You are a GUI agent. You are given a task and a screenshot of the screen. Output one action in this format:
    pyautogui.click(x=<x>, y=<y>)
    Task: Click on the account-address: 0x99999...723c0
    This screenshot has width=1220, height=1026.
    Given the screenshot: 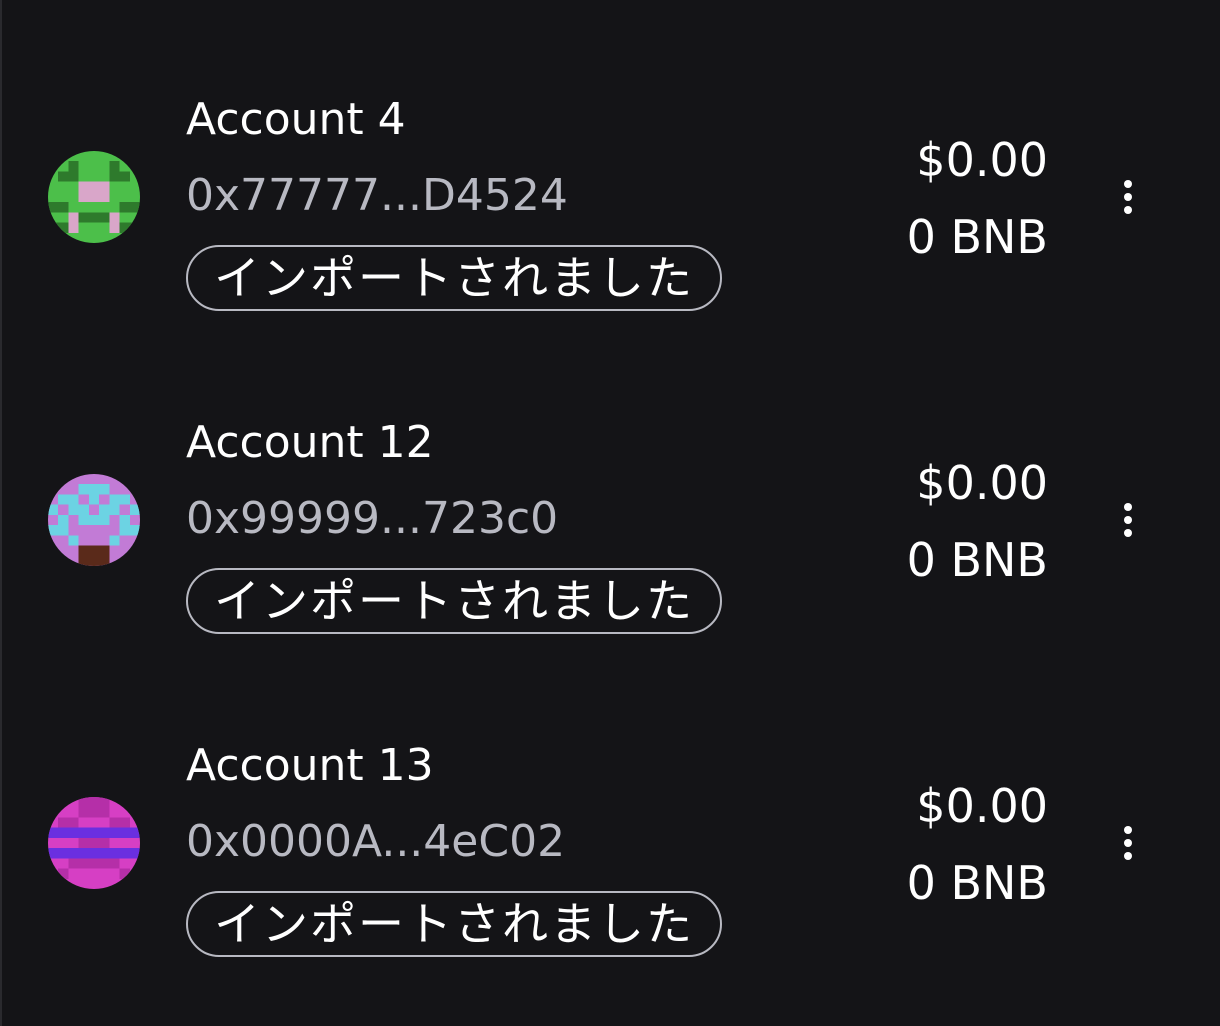 What is the action you would take?
    pyautogui.click(x=372, y=518)
    